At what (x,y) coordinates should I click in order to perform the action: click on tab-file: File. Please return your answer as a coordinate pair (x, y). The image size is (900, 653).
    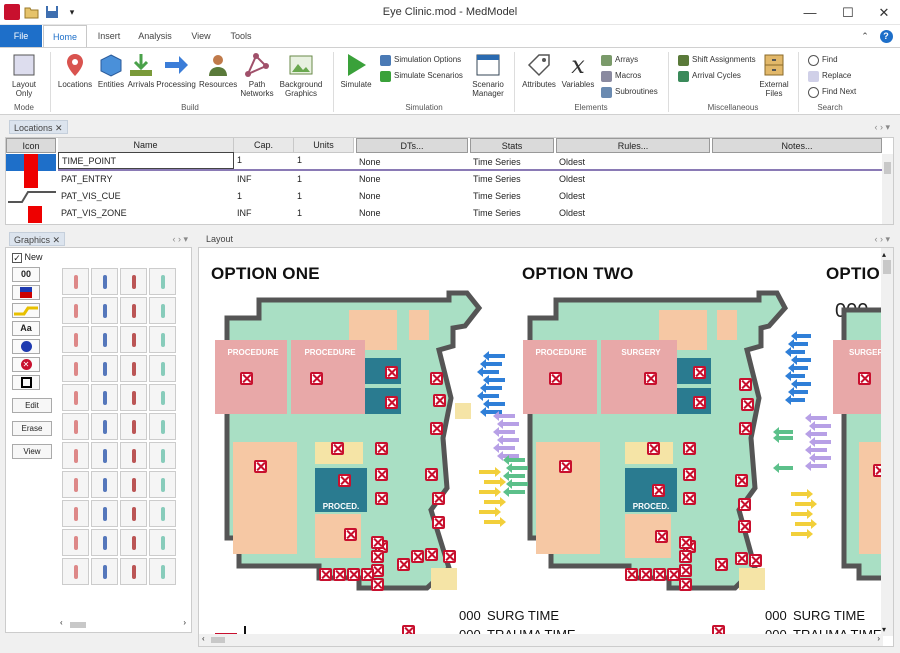
    Looking at the image, I should click on (21, 36).